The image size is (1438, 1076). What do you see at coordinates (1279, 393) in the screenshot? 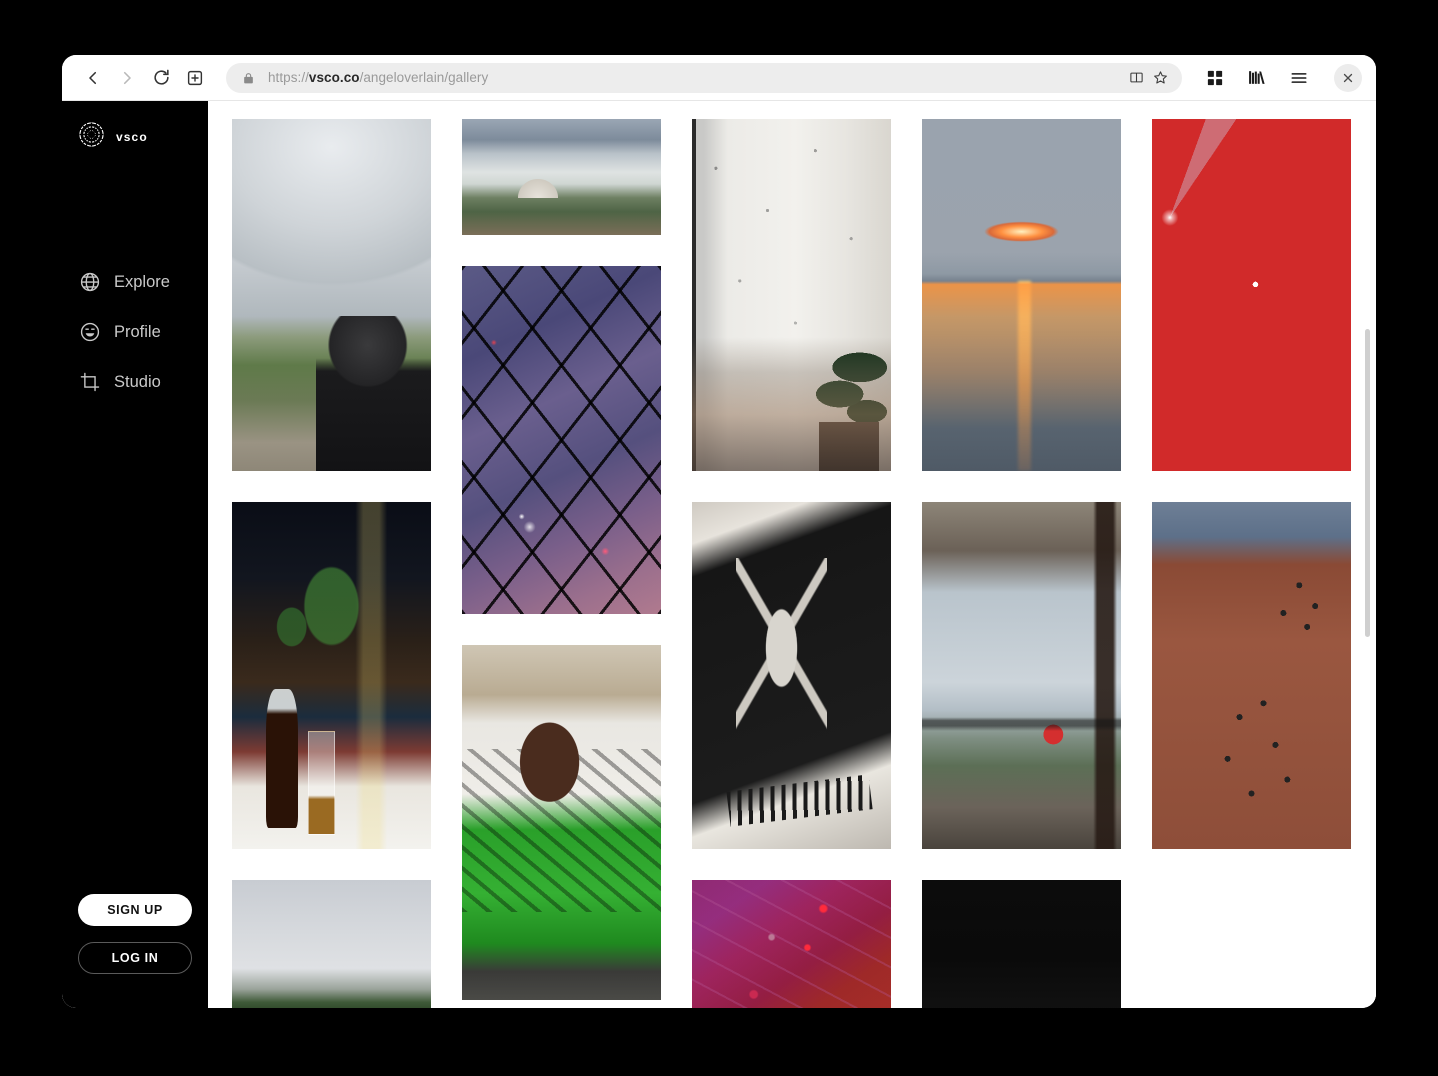
I see `walking-person` at bounding box center [1279, 393].